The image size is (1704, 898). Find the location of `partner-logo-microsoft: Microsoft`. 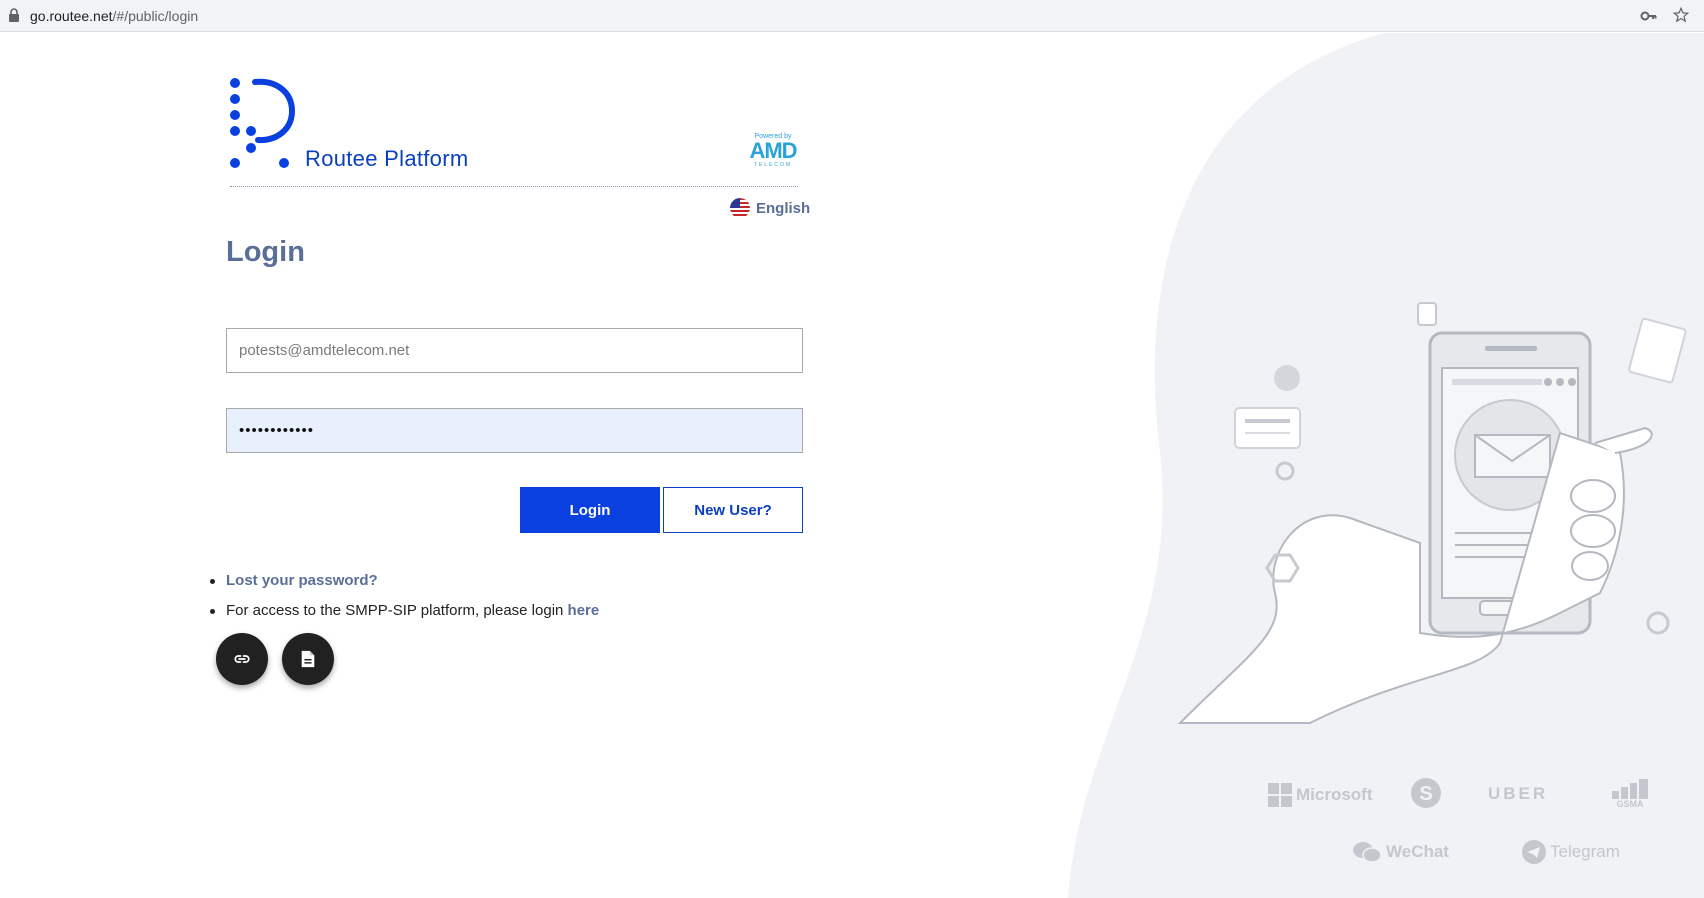

partner-logo-microsoft: Microsoft is located at coordinates (1320, 795).